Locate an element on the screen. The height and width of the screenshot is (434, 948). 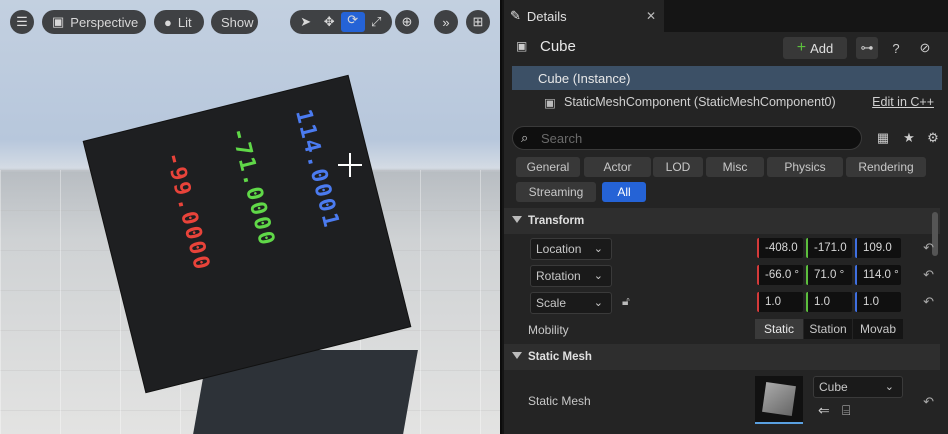
scale-label: Scale is located at coordinates (551, 303).